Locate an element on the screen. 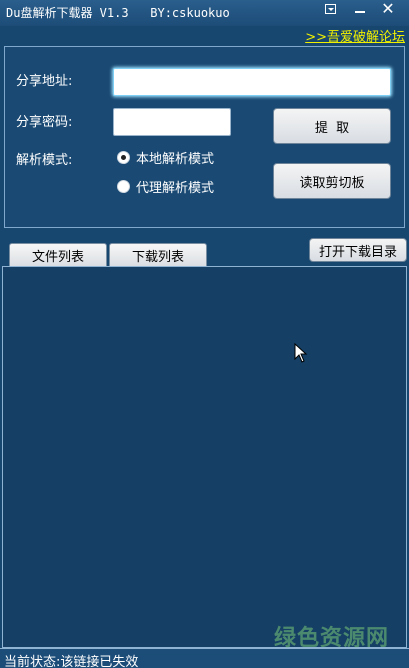 This screenshot has width=409, height=668. local-mode-label: 本地解析模式 is located at coordinates (175, 157).